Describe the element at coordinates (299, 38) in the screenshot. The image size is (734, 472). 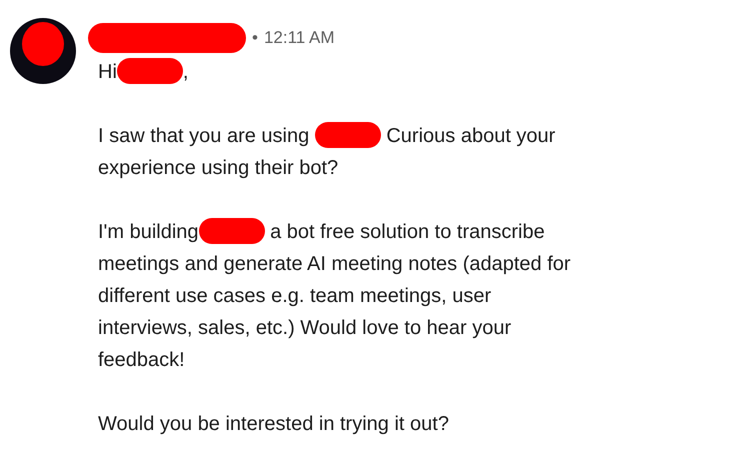
I see `message-time: 12:11 AM` at that location.